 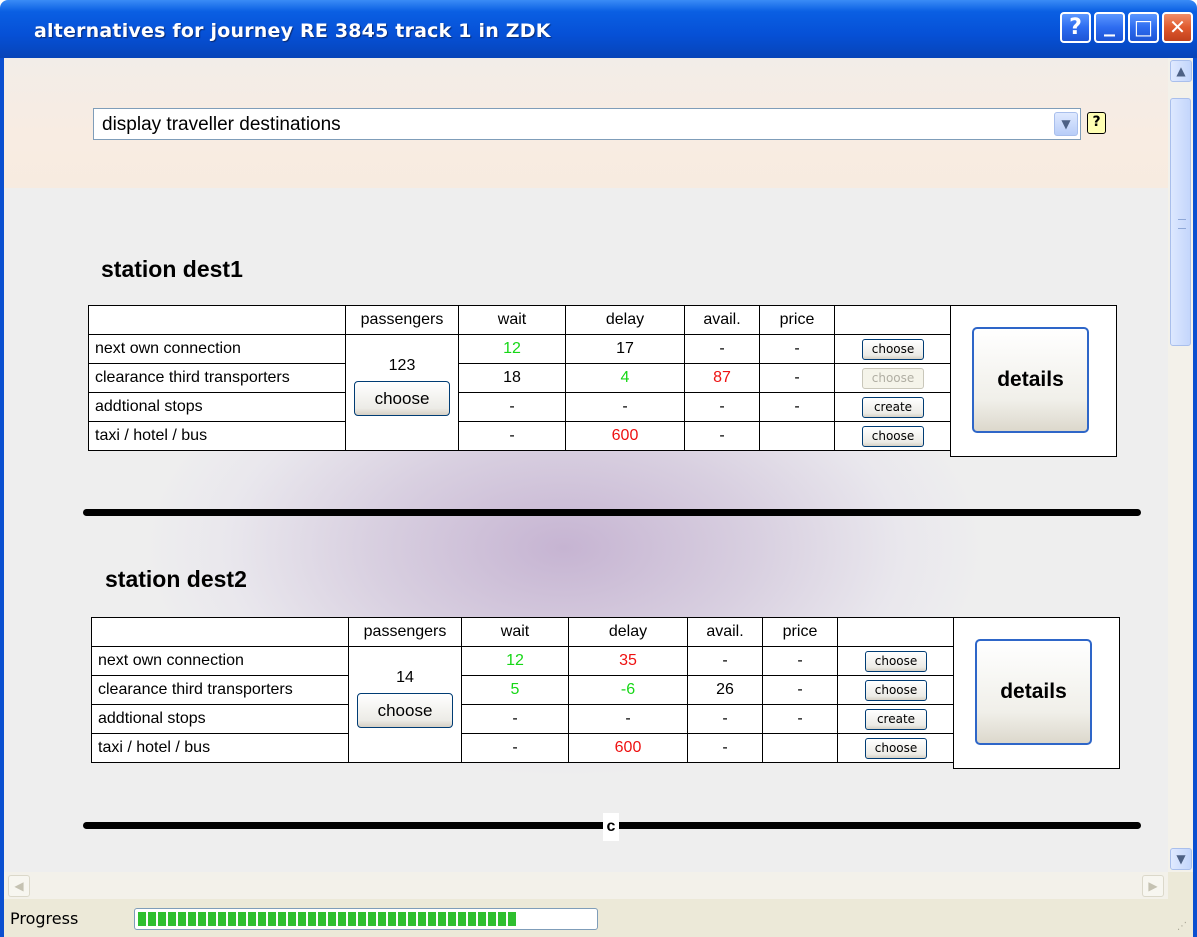 What do you see at coordinates (1096, 123) in the screenshot?
I see `help-bubble-icon: ?` at bounding box center [1096, 123].